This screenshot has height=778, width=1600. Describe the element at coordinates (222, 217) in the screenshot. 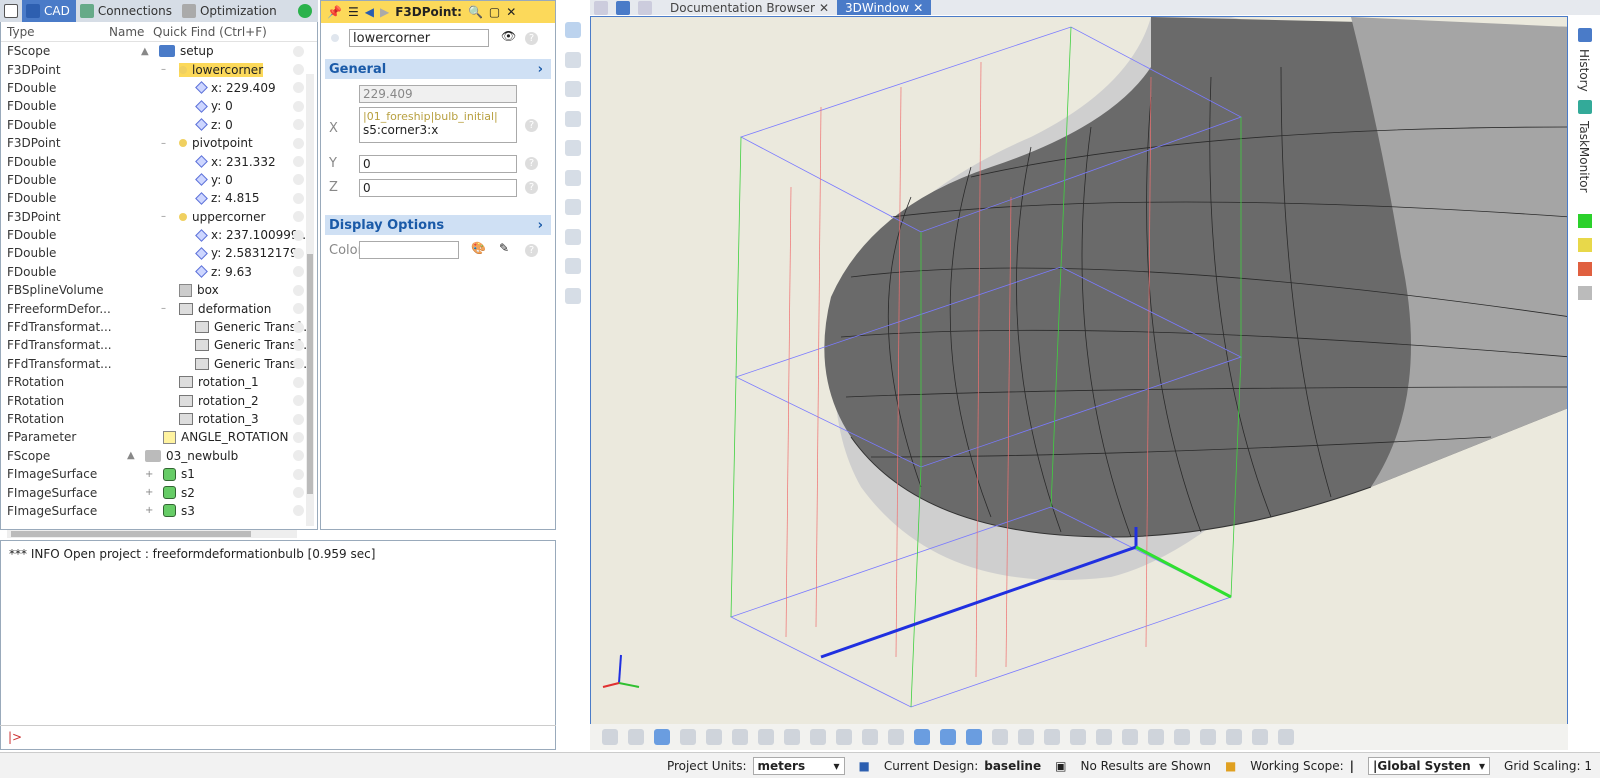

I see `row-name: uppercorner` at that location.